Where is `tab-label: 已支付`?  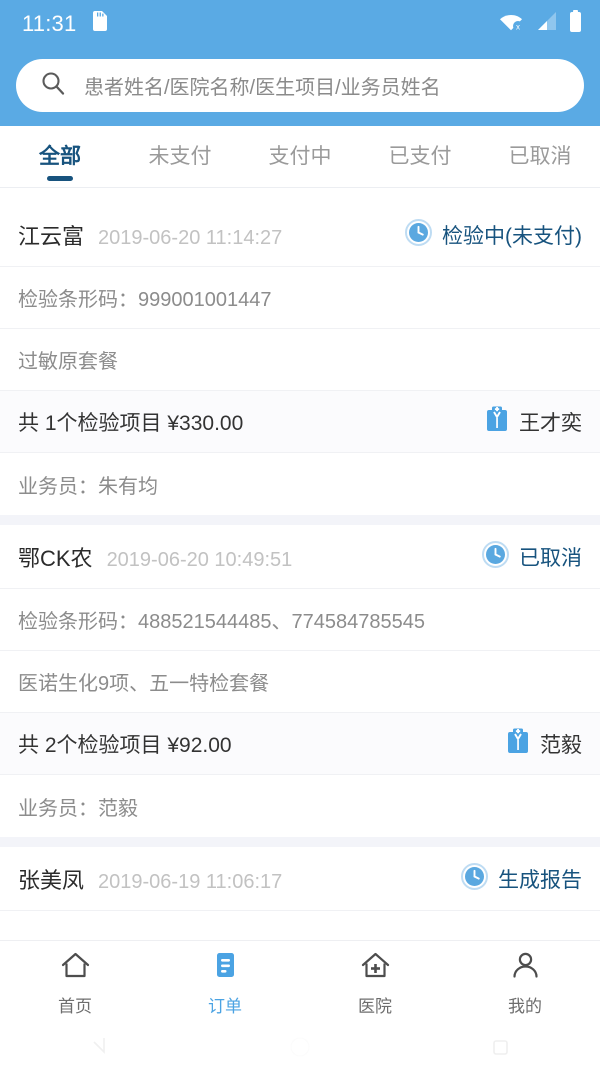 tab-label: 已支付 is located at coordinates (420, 156).